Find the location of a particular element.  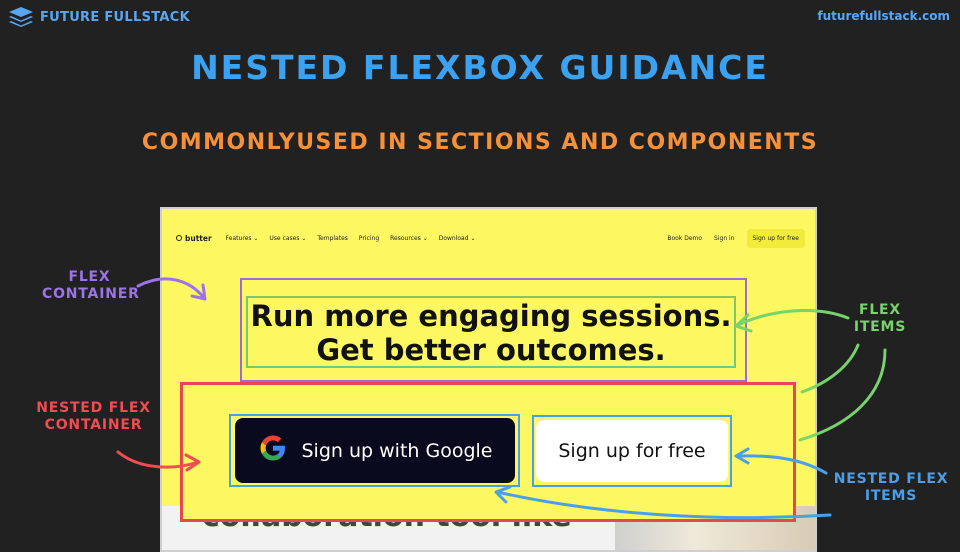

sign-up-free-button: Sign up for free is located at coordinates (632, 451).